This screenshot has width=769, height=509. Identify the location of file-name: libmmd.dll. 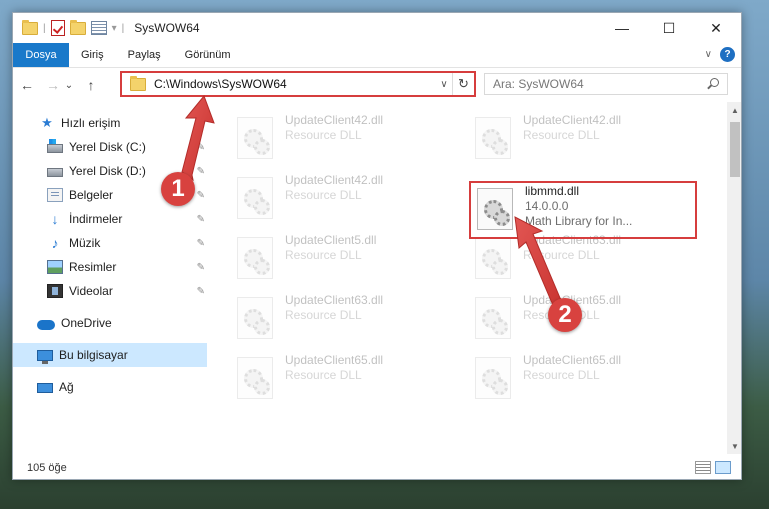
(552, 191).